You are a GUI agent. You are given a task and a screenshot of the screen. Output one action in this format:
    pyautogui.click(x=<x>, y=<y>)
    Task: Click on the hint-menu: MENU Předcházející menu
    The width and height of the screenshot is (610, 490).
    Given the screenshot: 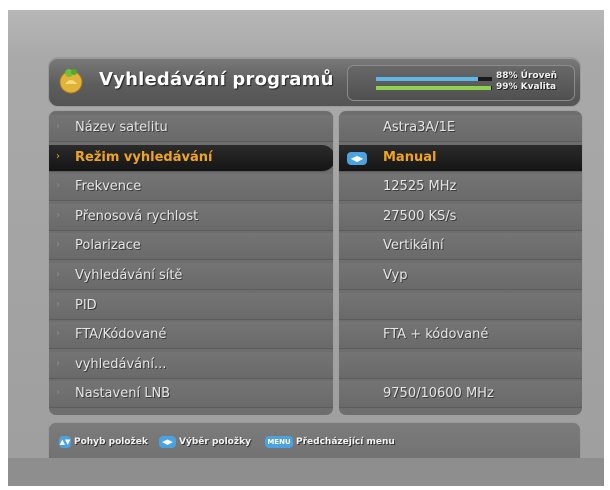 What is the action you would take?
    pyautogui.click(x=330, y=442)
    